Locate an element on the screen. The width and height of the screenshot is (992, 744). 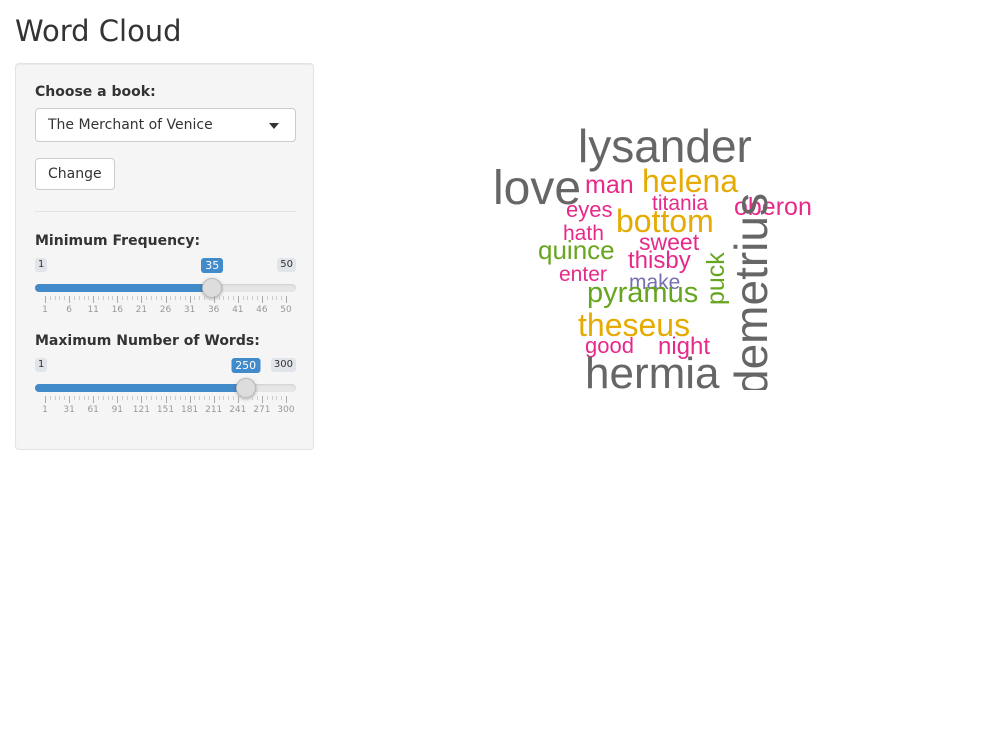
change-button: Change is located at coordinates (75, 174).